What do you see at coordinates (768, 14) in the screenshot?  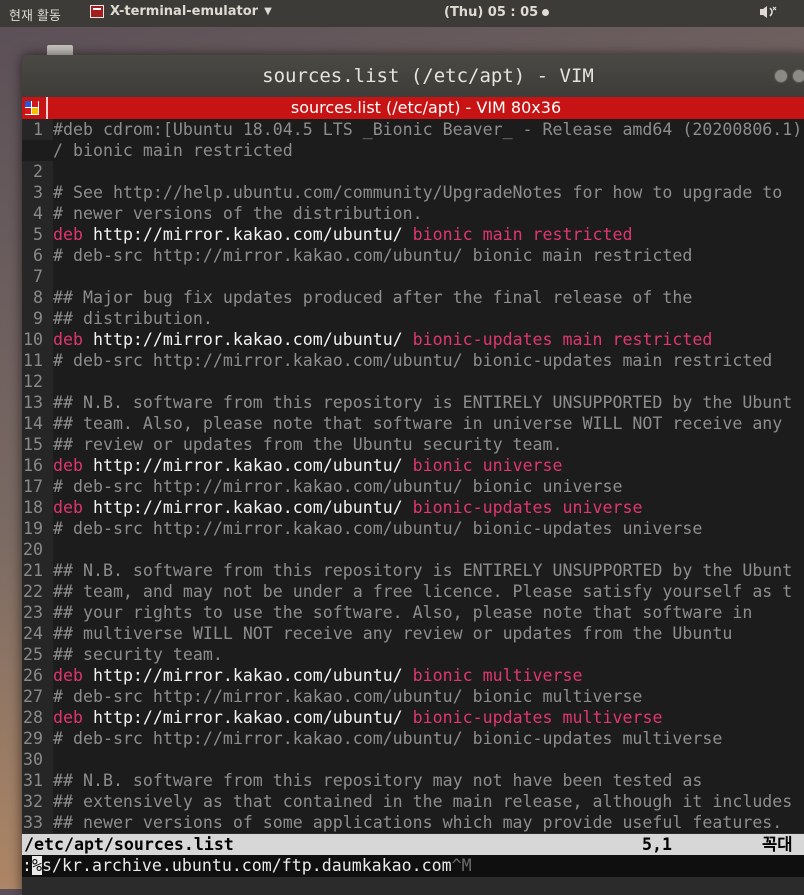 I see `sound-icon` at bounding box center [768, 14].